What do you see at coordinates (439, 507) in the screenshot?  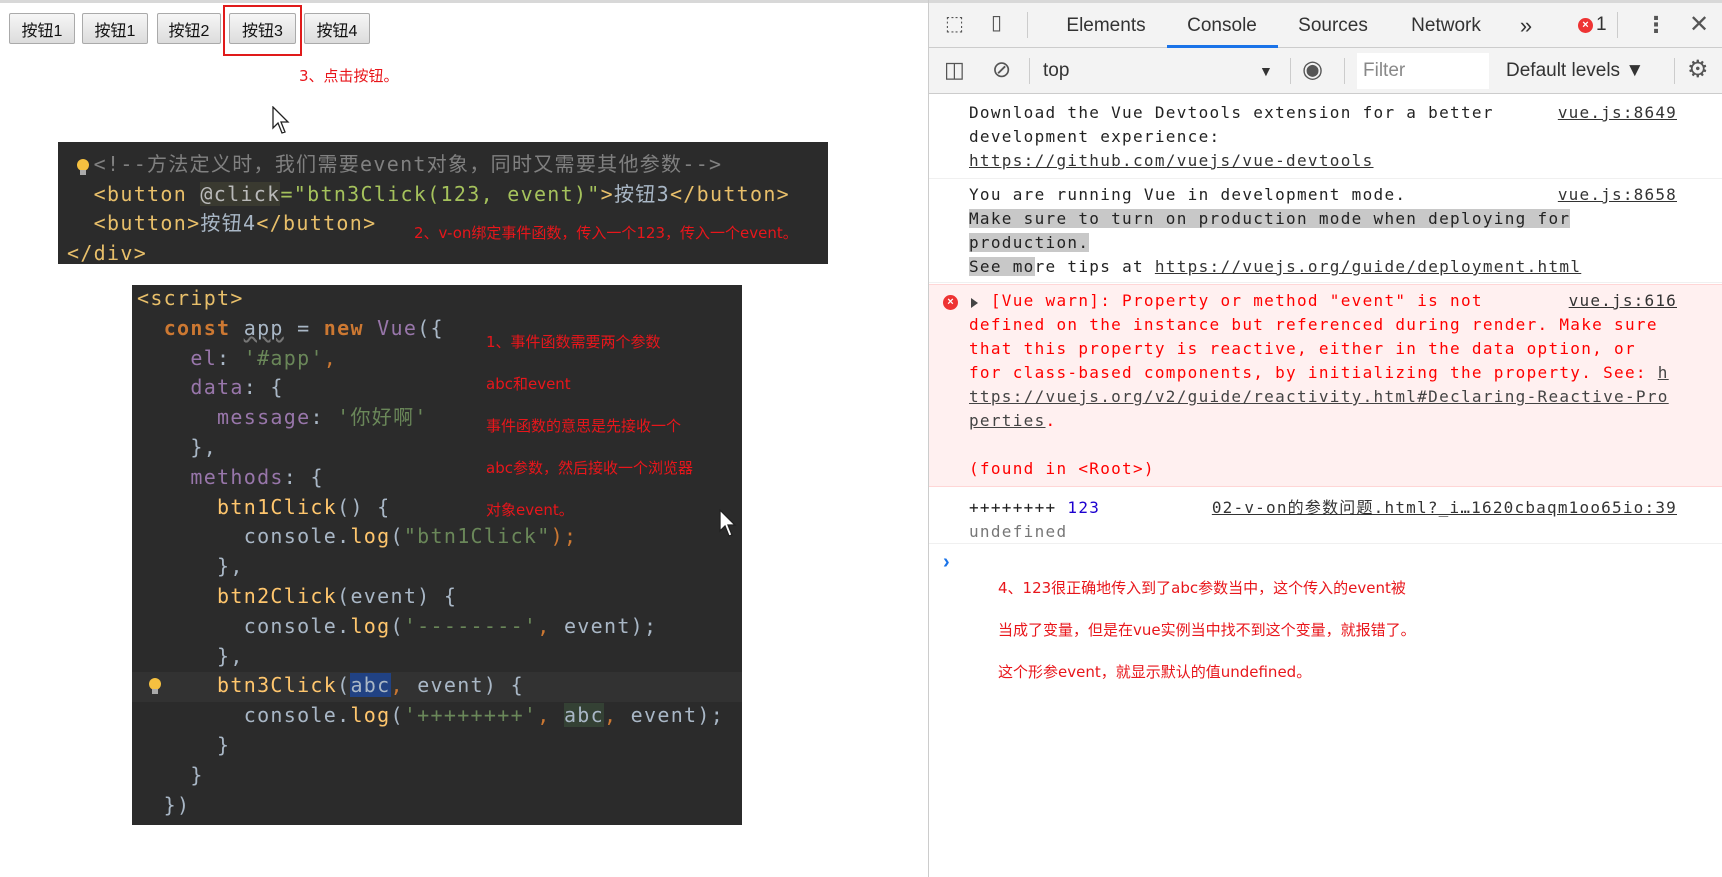 I see `code-line: btn1Click() {` at bounding box center [439, 507].